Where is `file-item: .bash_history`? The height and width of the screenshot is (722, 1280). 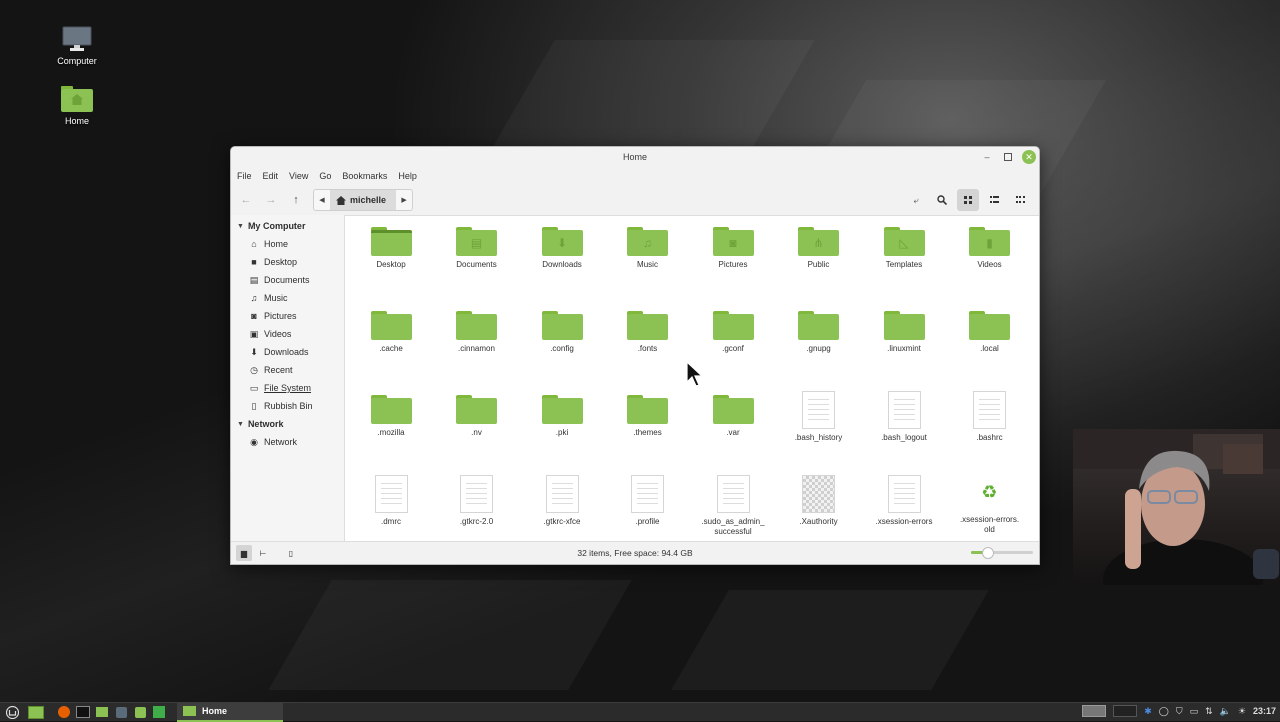
file-item: .bash_history is located at coordinates (819, 417).